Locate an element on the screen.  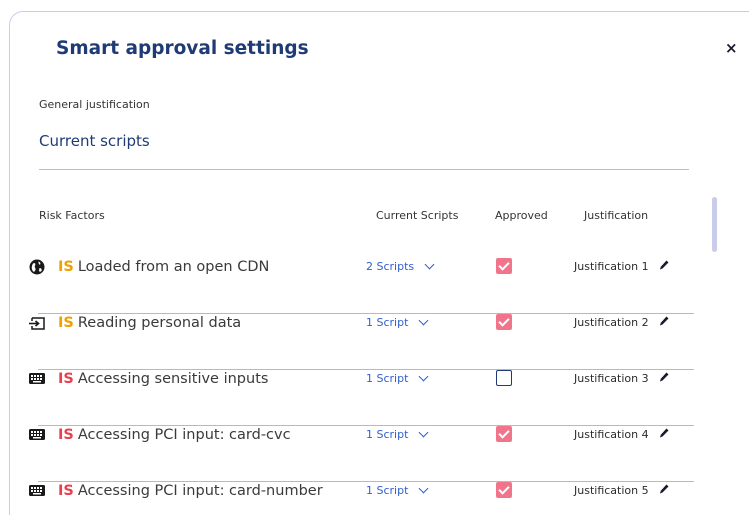
header-approved: Approved is located at coordinates (521, 215).